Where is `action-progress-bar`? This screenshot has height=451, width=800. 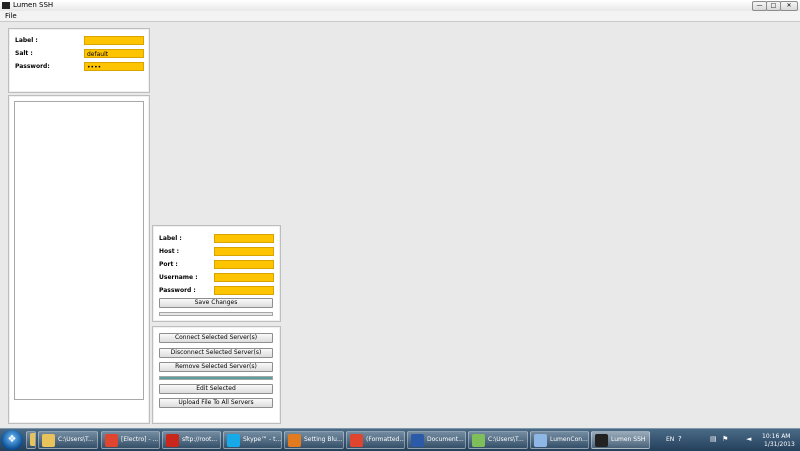 action-progress-bar is located at coordinates (216, 378).